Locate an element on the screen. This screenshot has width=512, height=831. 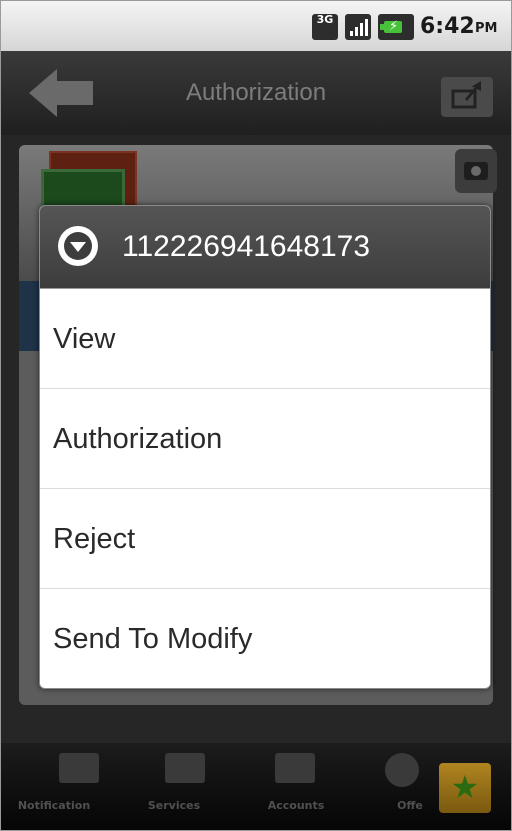
notification-icon is located at coordinates (79, 768).